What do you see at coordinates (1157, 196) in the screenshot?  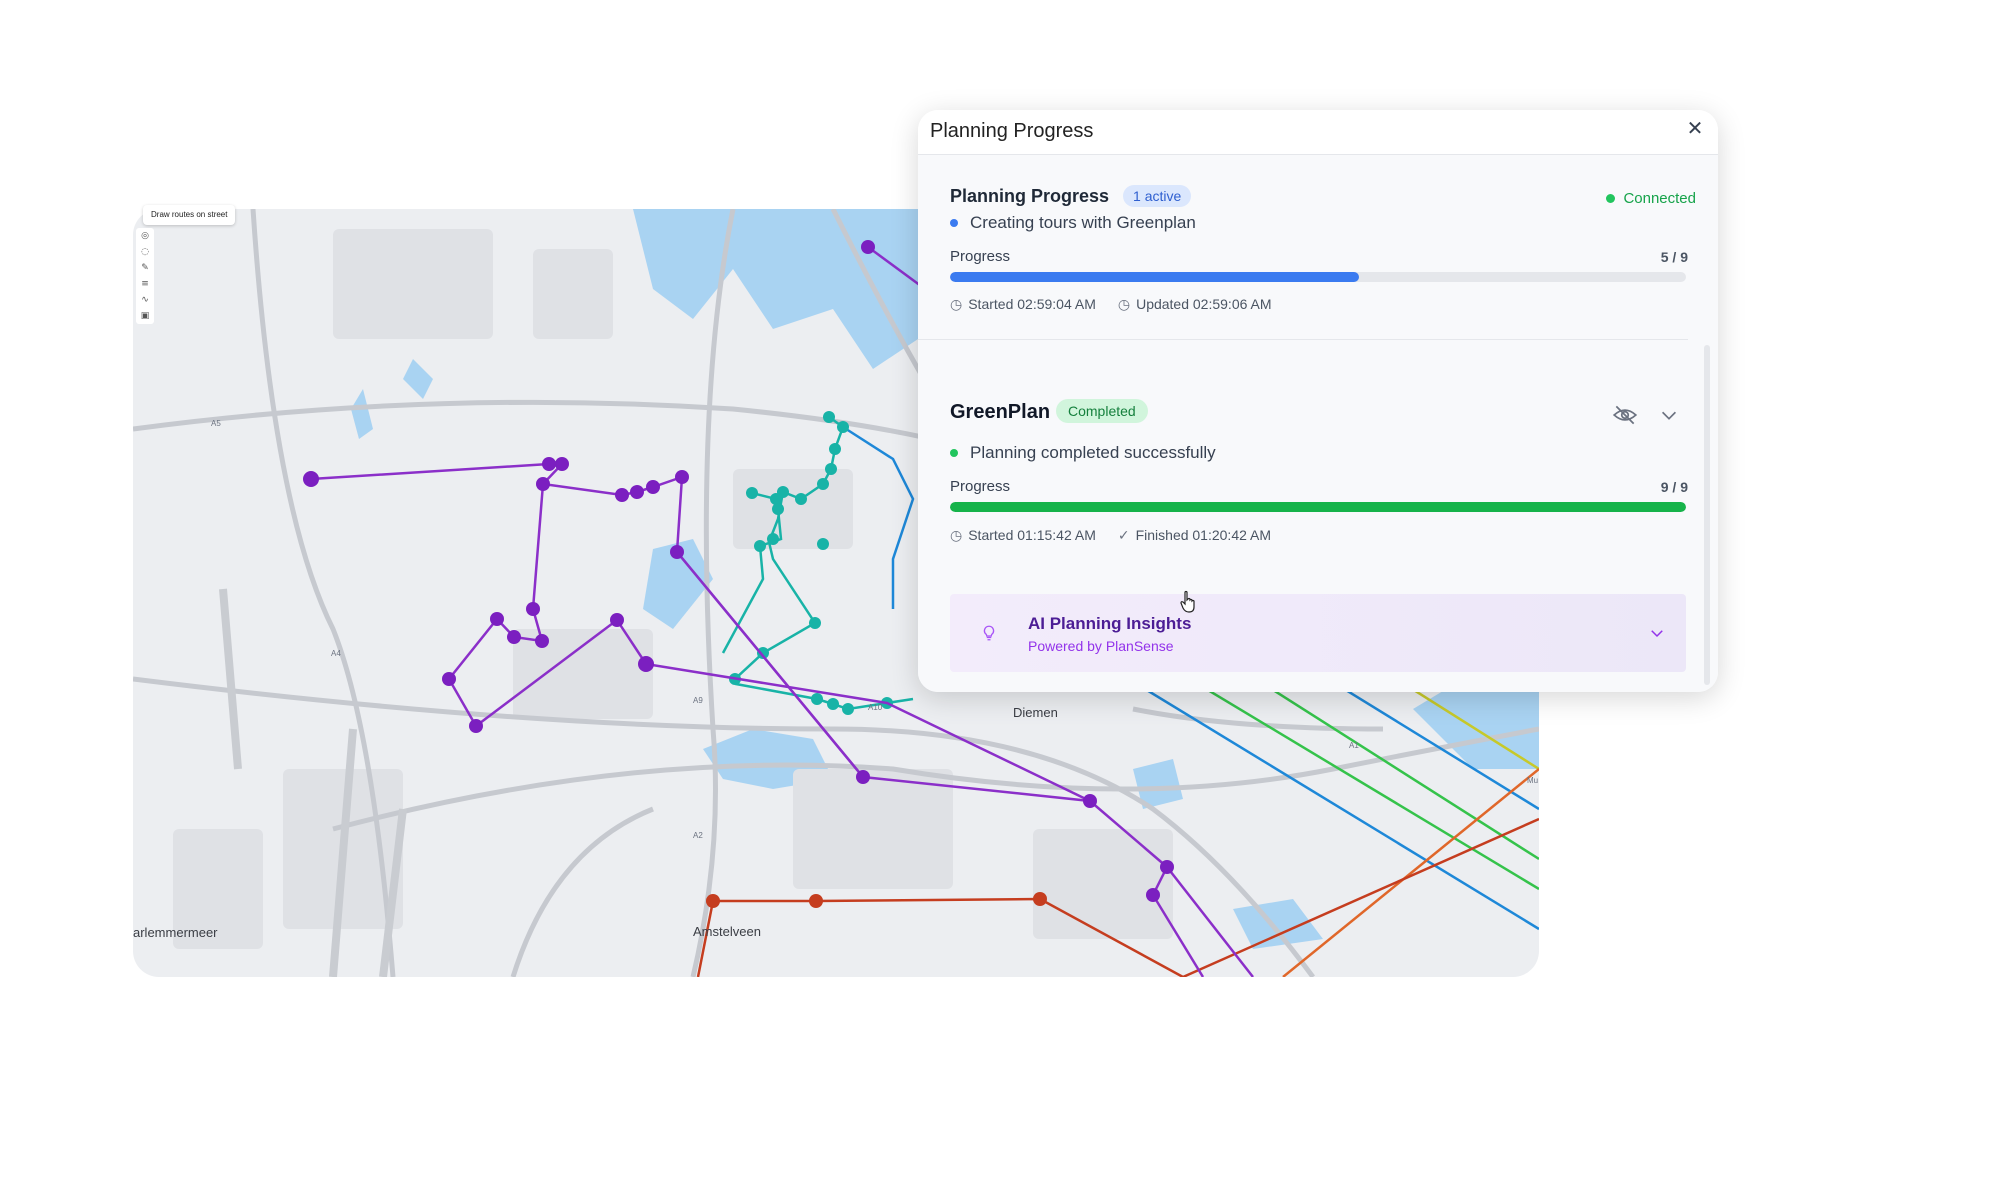 I see `active-count-badge: 1 active` at bounding box center [1157, 196].